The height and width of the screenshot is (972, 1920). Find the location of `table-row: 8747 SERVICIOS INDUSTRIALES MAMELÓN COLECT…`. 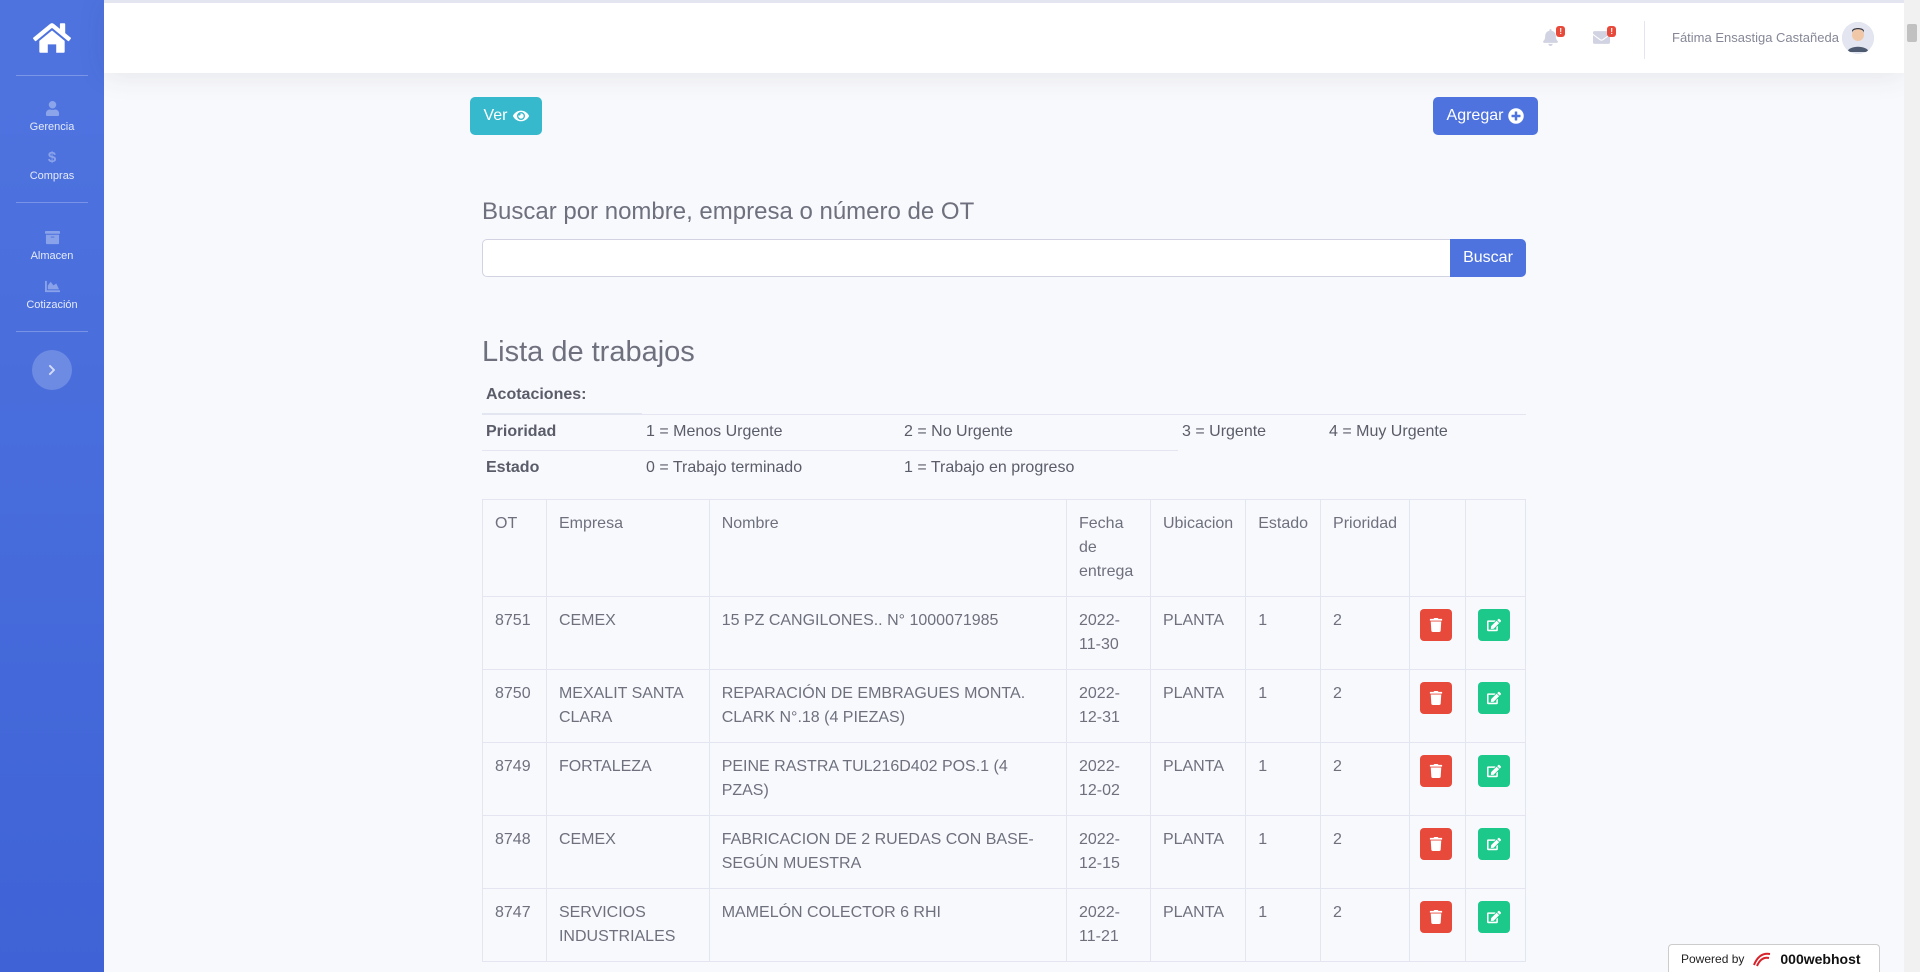

table-row: 8747 SERVICIOS INDUSTRIALES MAMELÓN COLECT… is located at coordinates (1004, 925).